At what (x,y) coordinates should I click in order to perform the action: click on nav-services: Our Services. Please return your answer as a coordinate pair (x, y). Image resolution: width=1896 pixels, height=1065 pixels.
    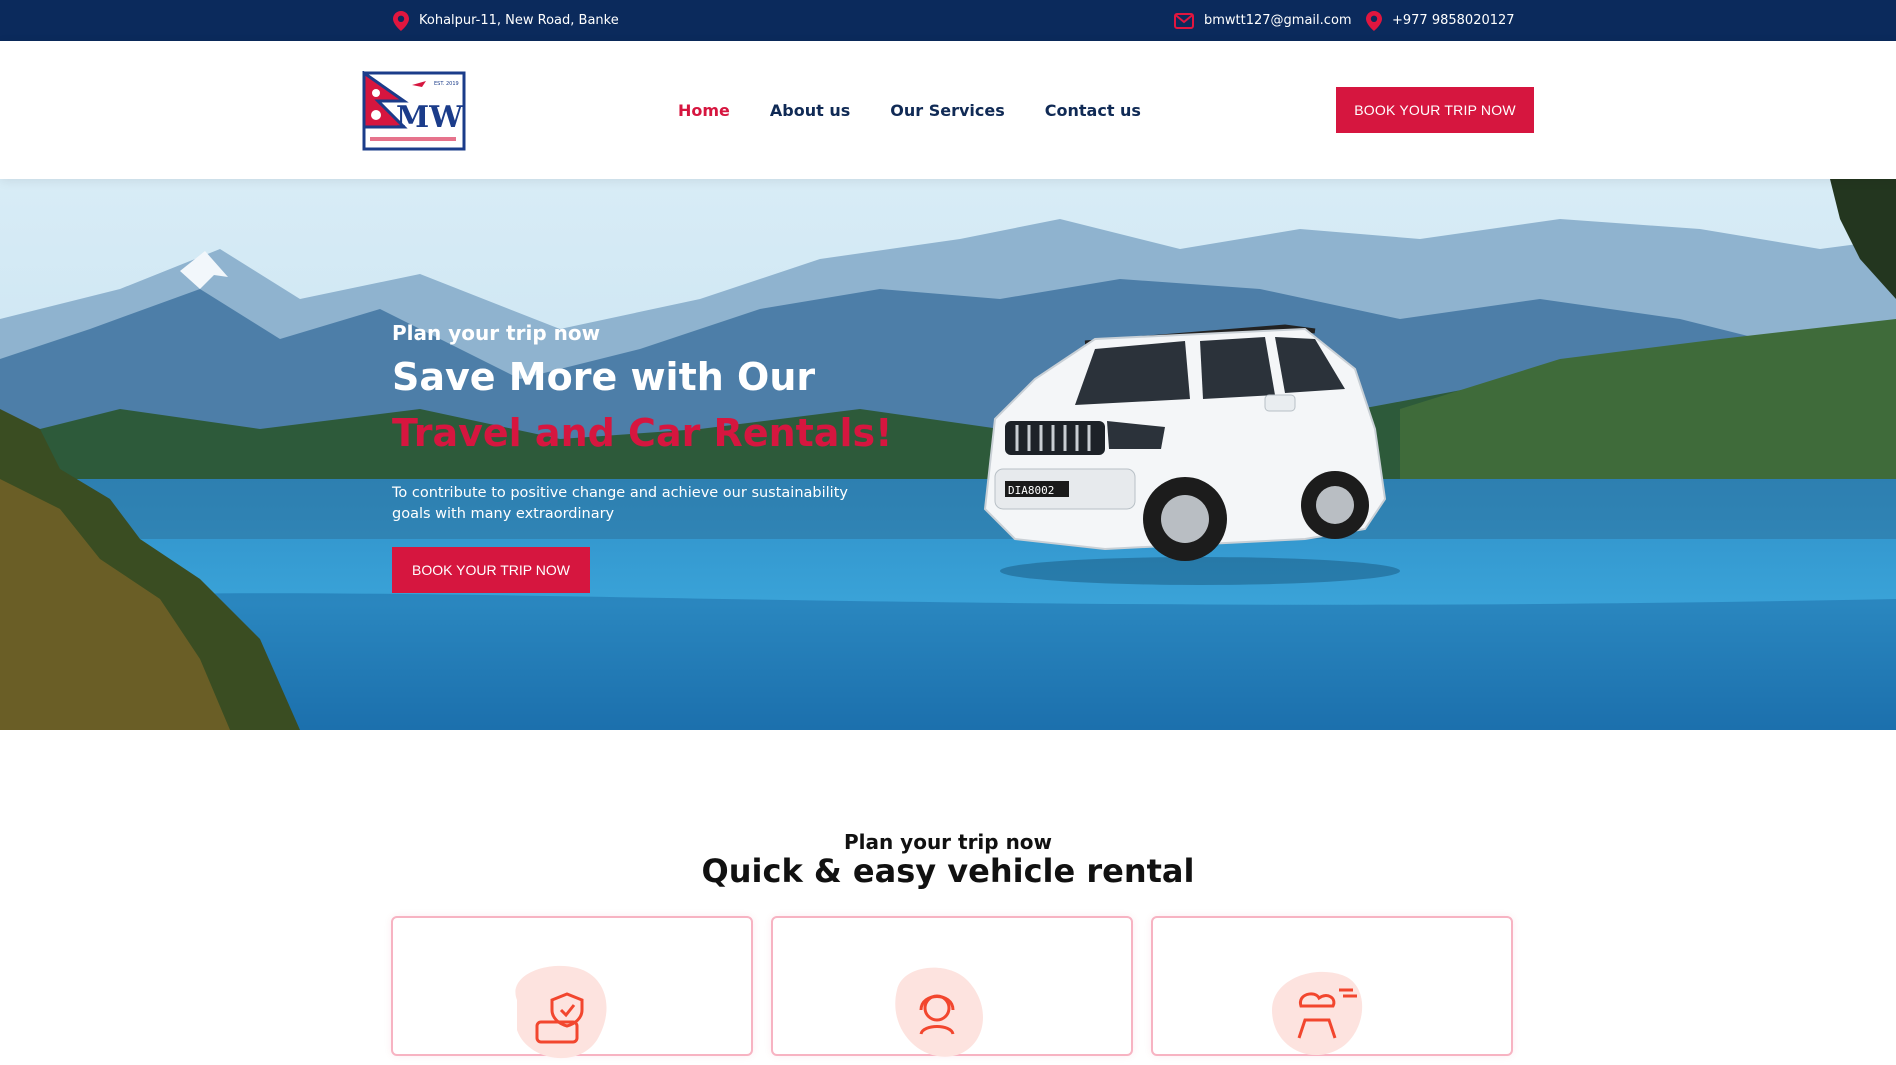
    Looking at the image, I should click on (947, 110).